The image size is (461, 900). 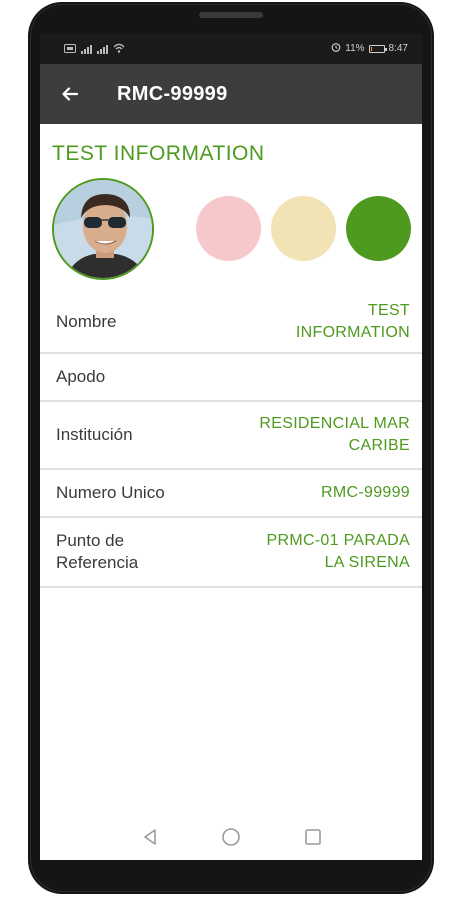 What do you see at coordinates (90, 540) in the screenshot?
I see `field-label-line: Punto de` at bounding box center [90, 540].